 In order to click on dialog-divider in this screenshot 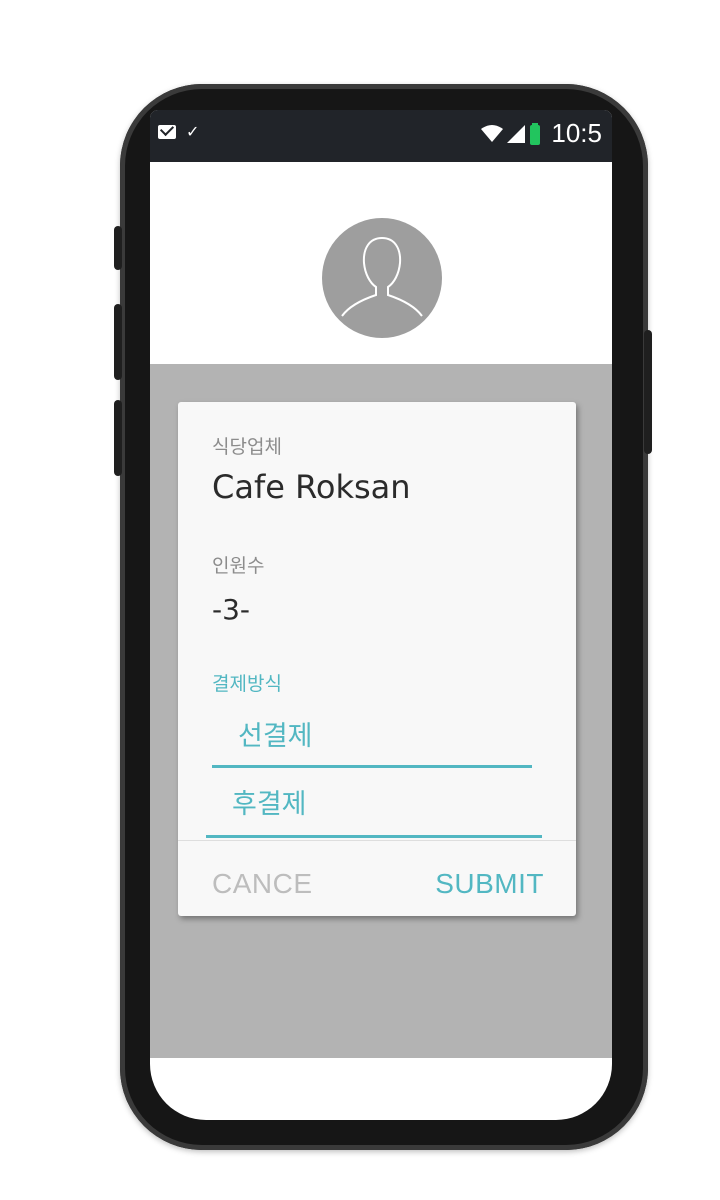, I will do `click(377, 840)`.